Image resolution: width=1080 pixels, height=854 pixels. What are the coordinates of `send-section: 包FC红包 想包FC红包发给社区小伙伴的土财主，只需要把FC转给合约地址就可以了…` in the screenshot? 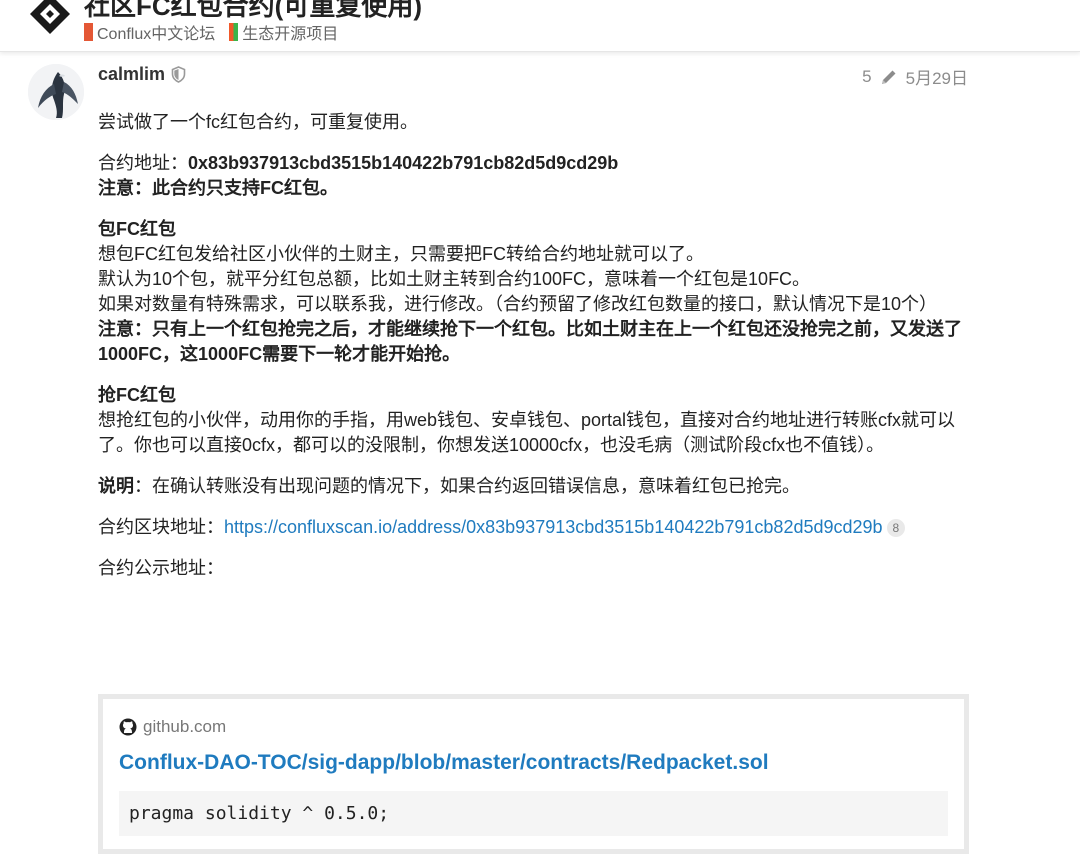 It's located at (538, 292).